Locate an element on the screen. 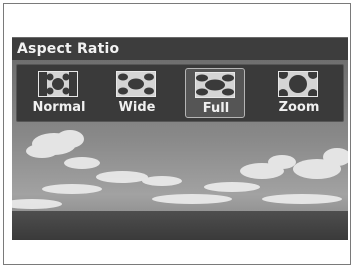 This screenshot has width=356, height=269. option-zoom: Zoom is located at coordinates (299, 93).